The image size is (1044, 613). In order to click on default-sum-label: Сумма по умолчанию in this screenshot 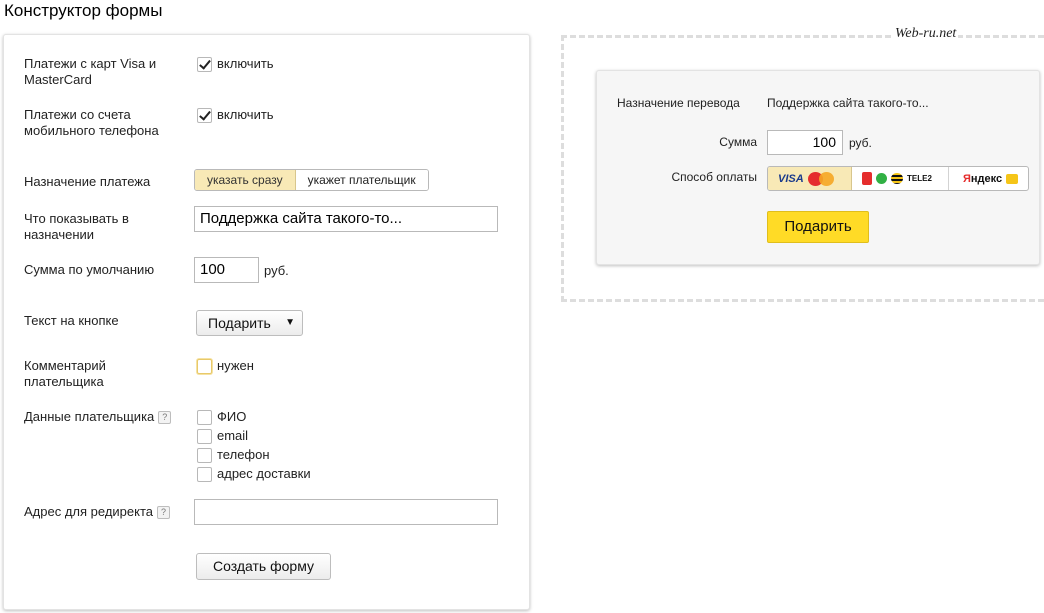, I will do `click(89, 269)`.